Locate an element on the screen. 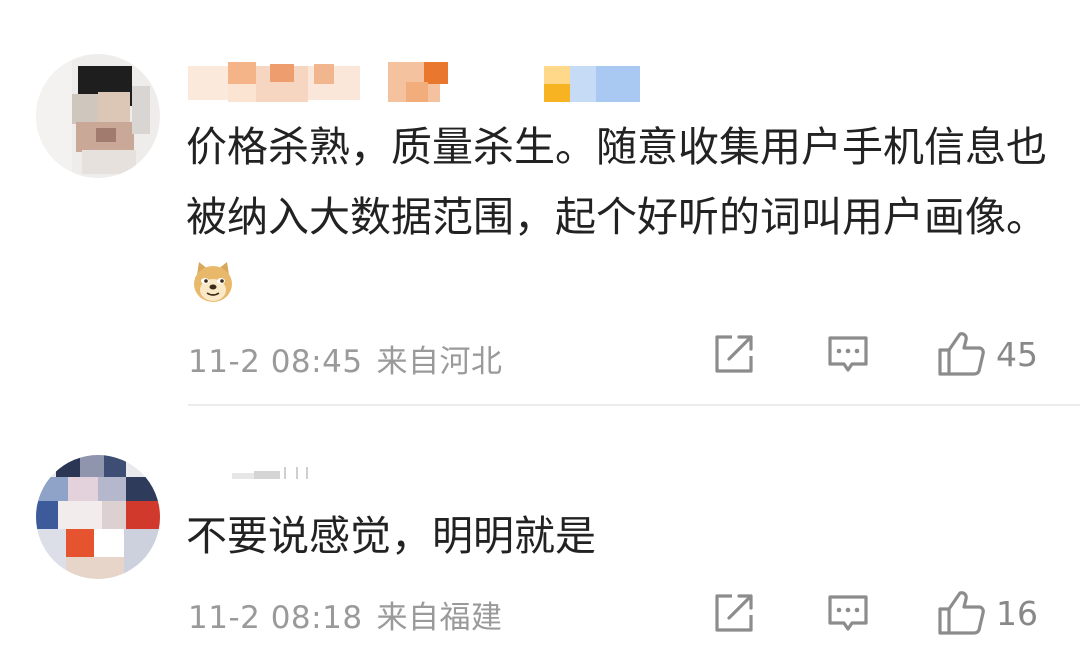 This screenshot has height=659, width=1080. comment-text: 不要说感觉，明明就是 is located at coordinates (621, 536).